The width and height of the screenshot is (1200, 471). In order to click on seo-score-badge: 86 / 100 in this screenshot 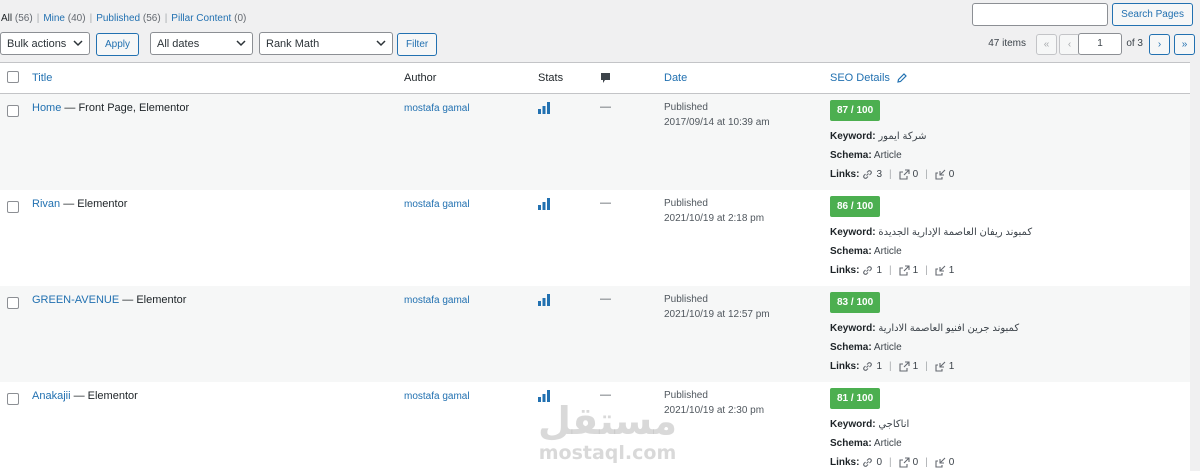, I will do `click(855, 206)`.